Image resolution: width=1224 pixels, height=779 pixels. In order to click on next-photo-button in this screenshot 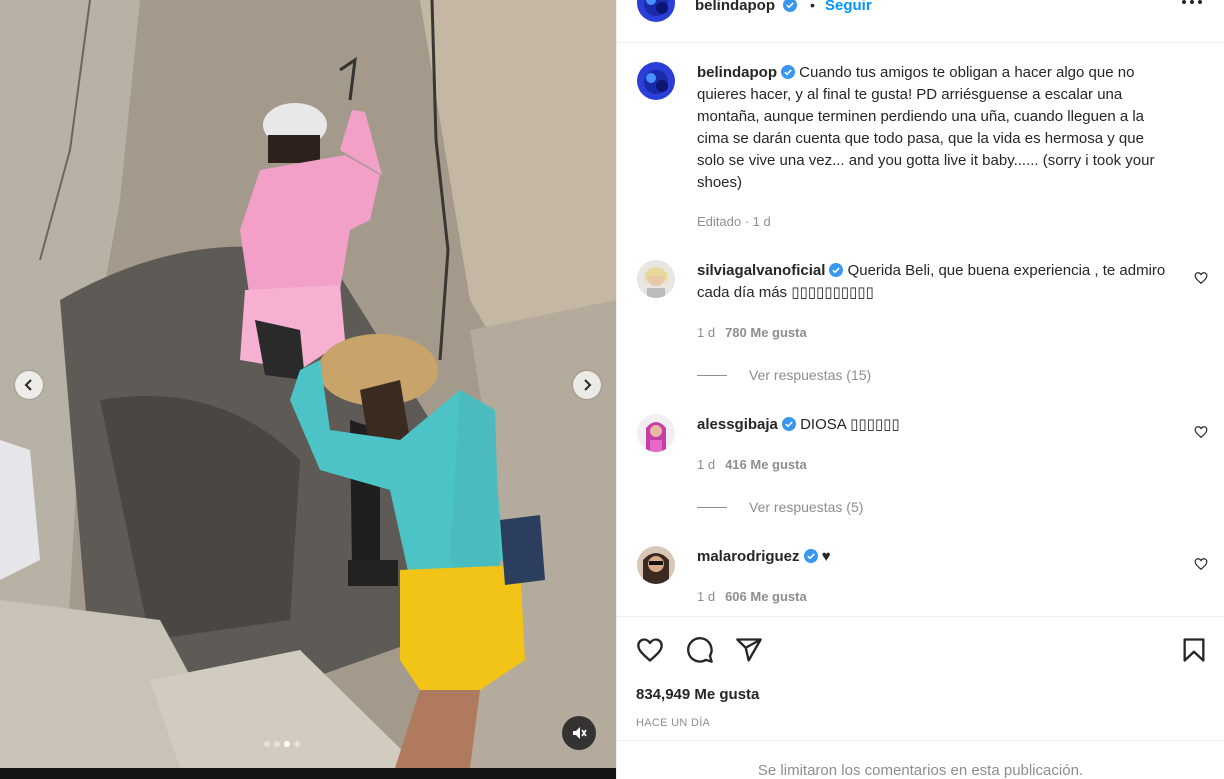, I will do `click(587, 385)`.